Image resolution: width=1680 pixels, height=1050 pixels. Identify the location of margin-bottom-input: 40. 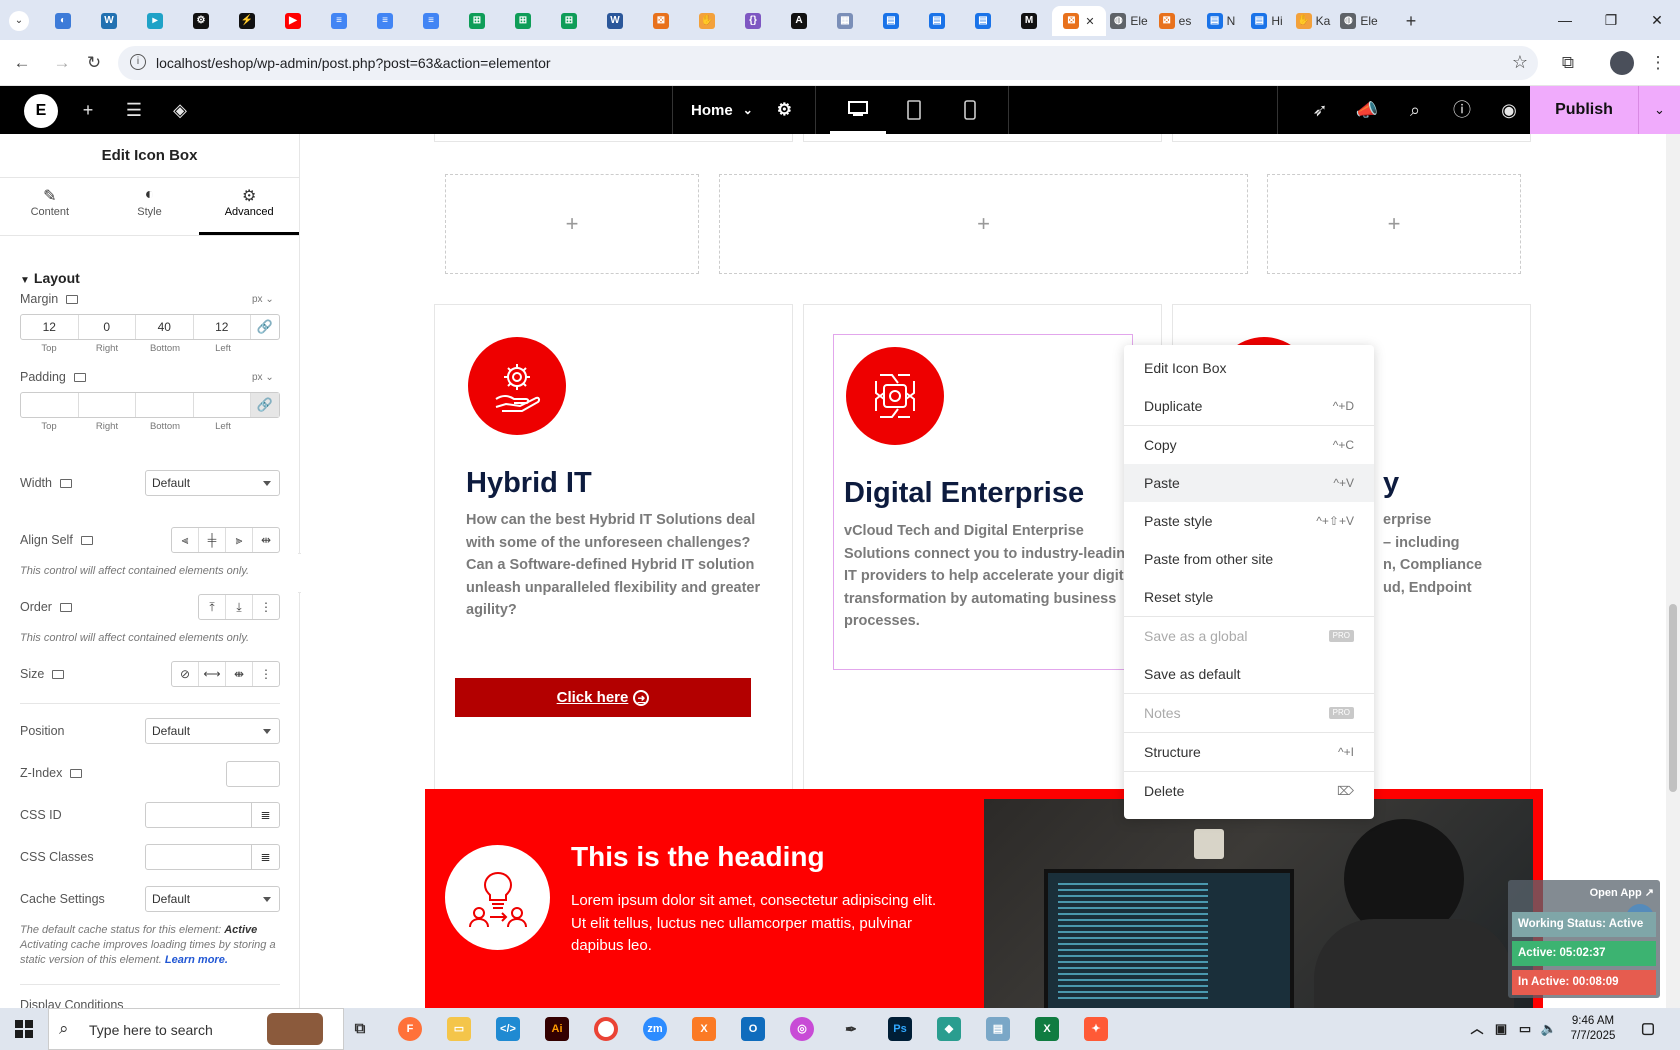
(165, 327).